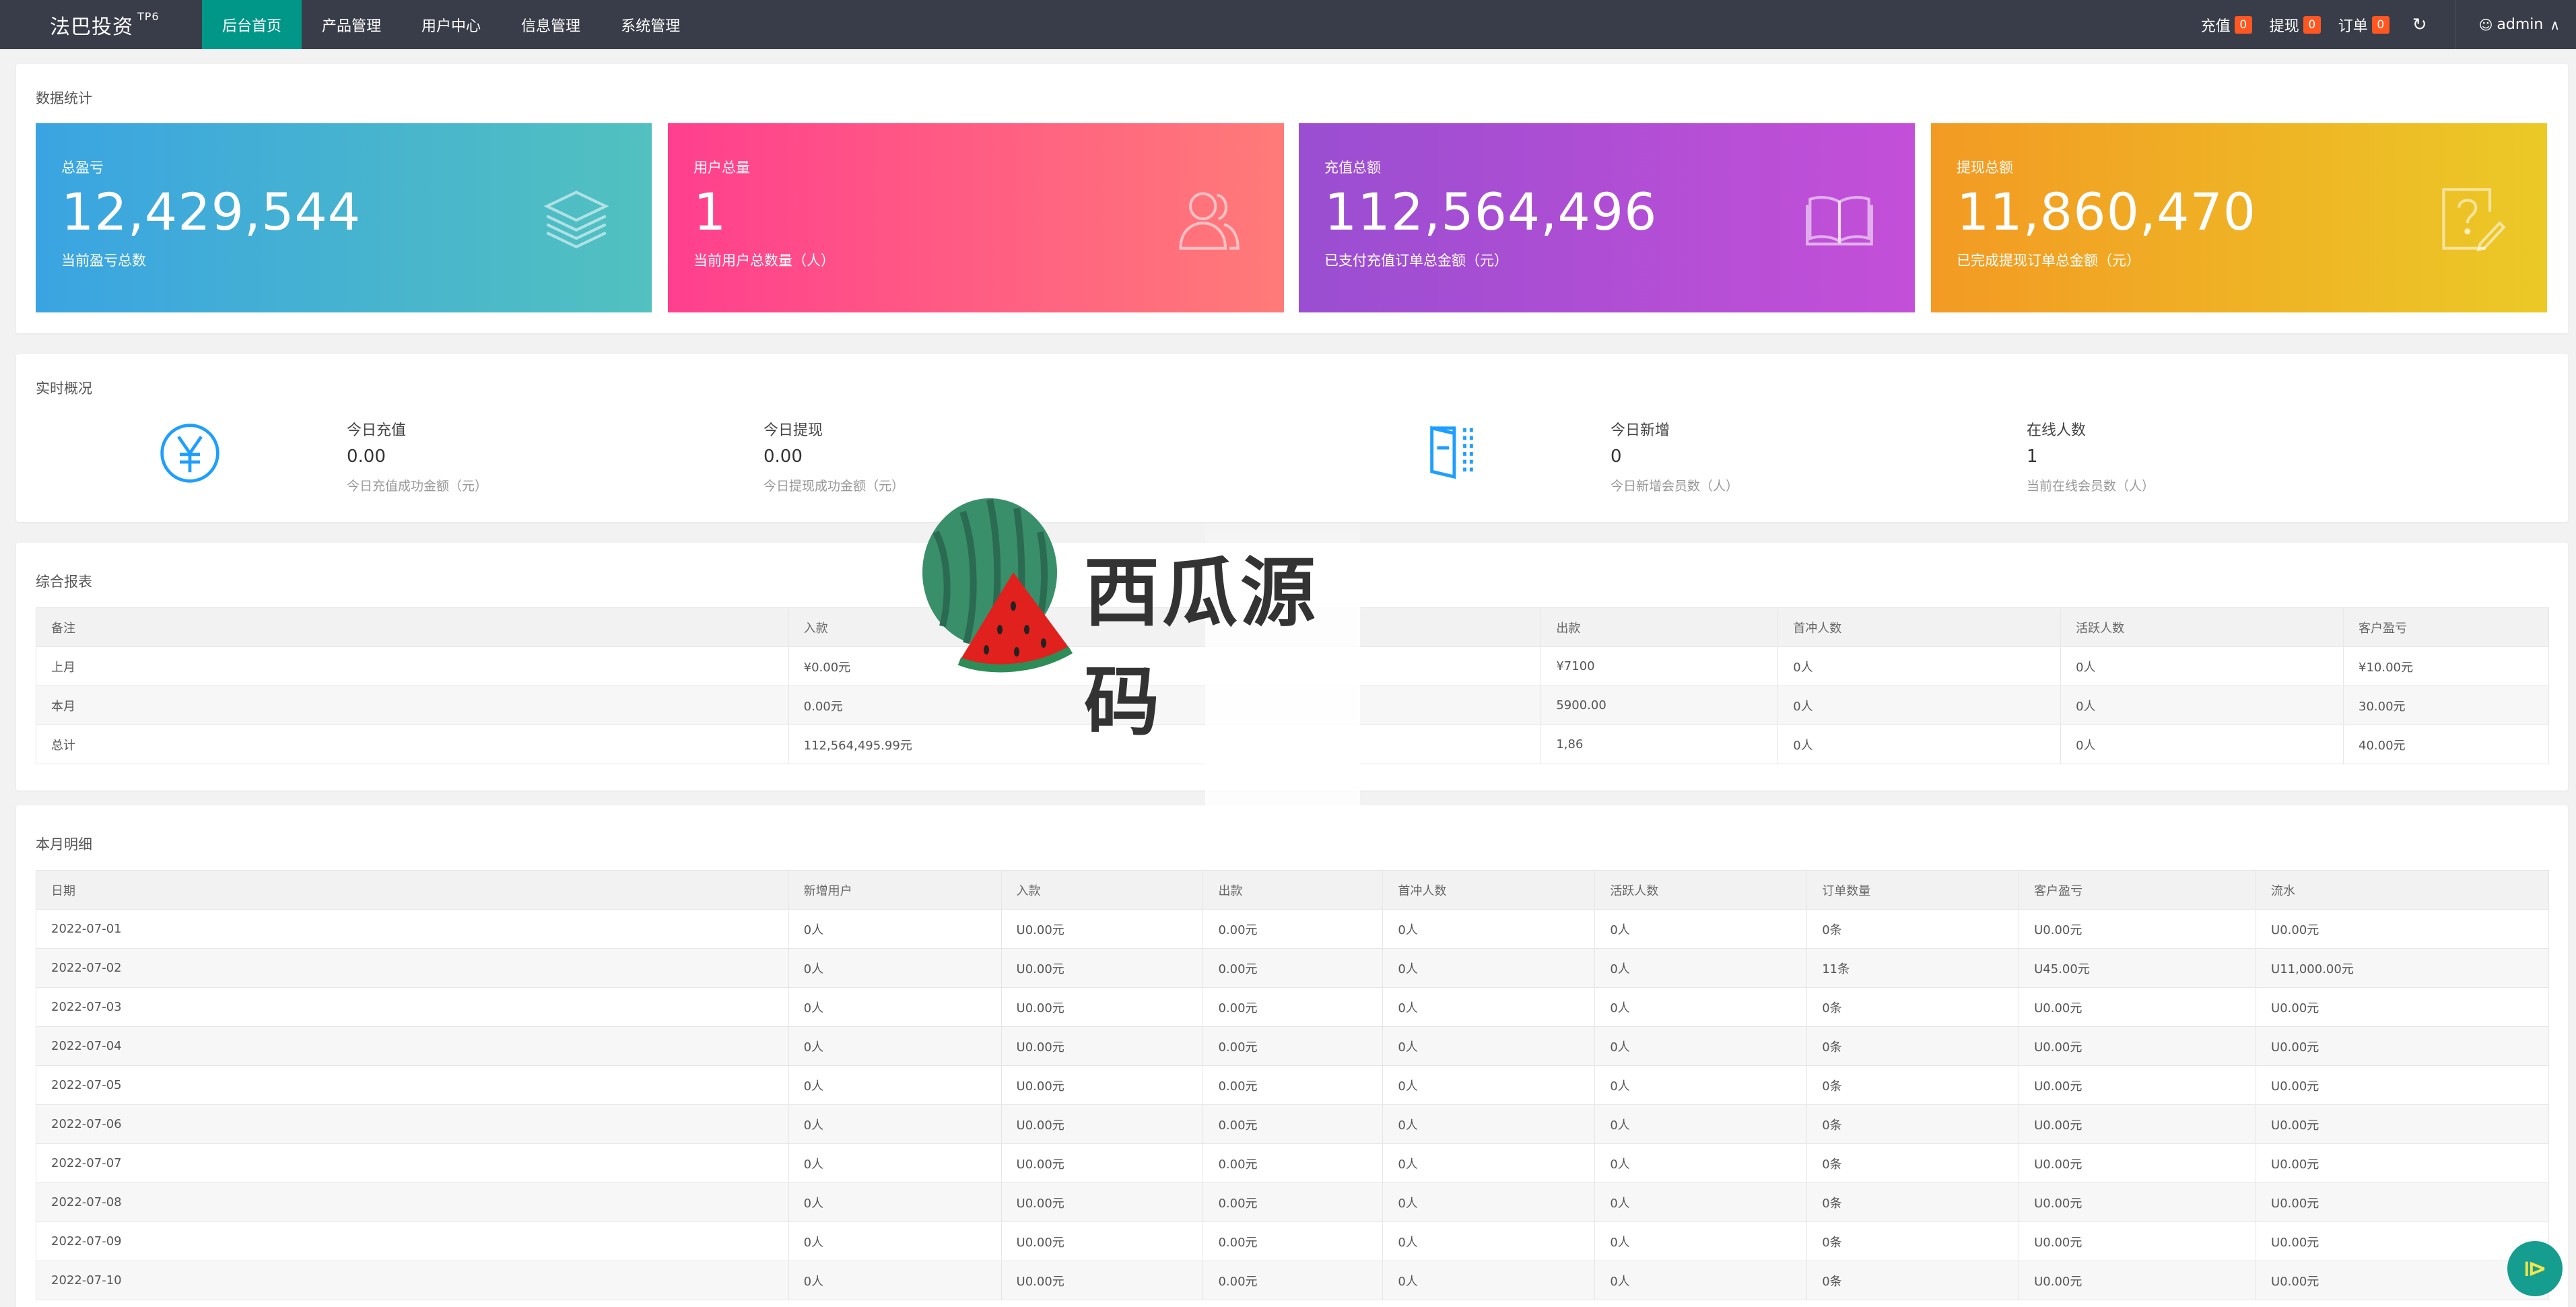 This screenshot has height=1307, width=2576. I want to click on nav-item-home: 后台首页, so click(252, 25).